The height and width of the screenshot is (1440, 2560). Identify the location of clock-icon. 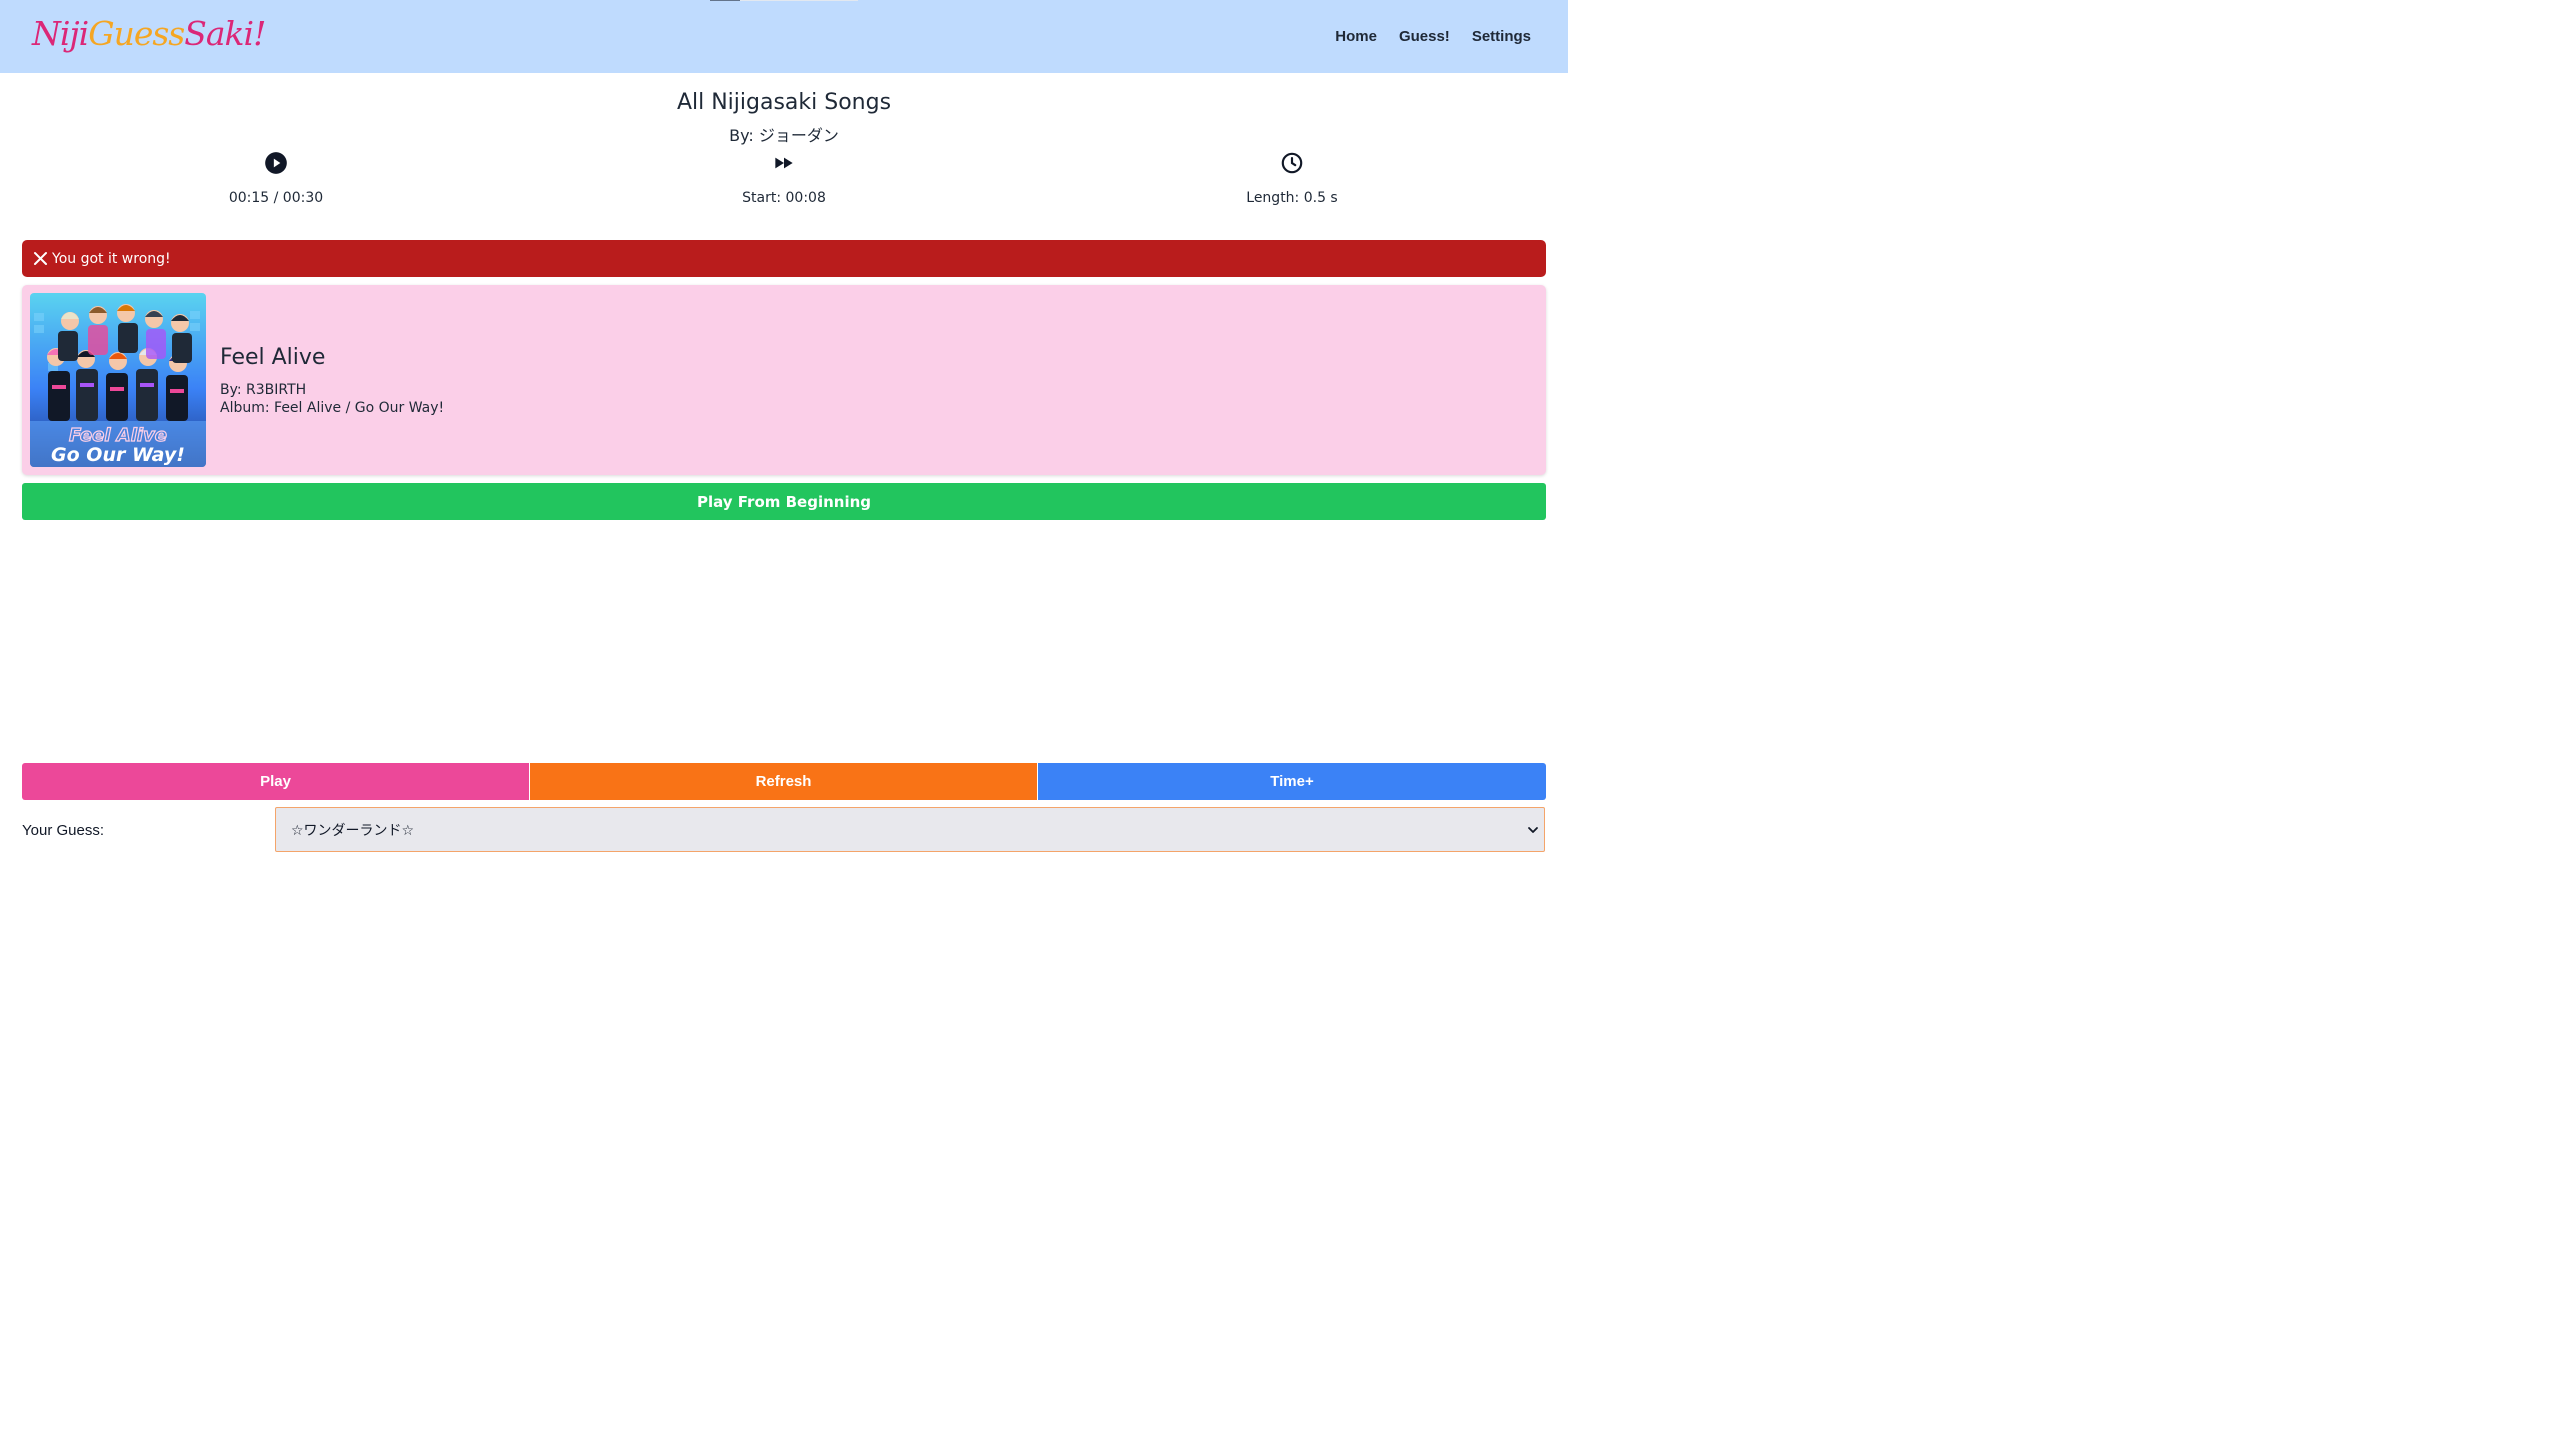
(1292, 163).